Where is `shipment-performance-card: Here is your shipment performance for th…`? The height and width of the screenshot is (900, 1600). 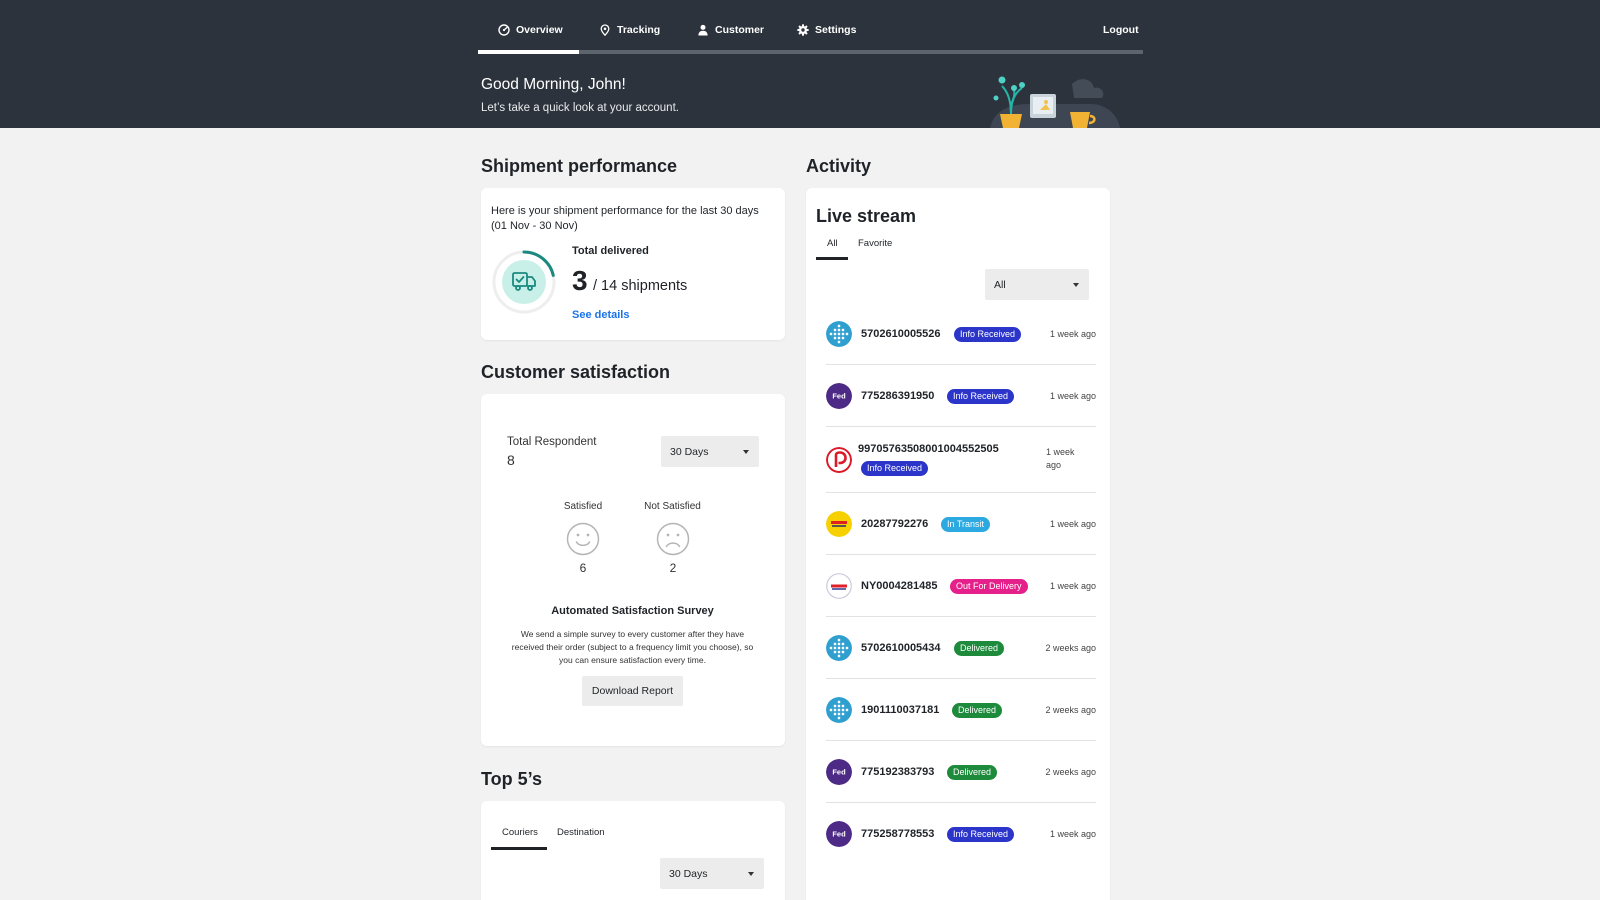
shipment-performance-card: Here is your shipment performance for th… is located at coordinates (633, 264).